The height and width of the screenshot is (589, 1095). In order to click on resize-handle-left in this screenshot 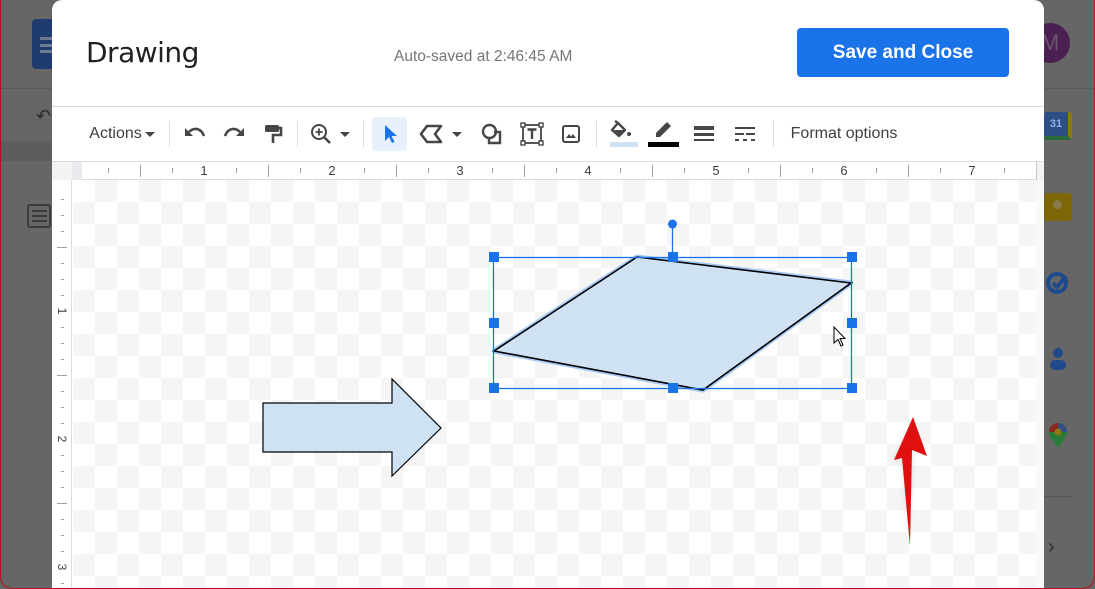, I will do `click(494, 323)`.